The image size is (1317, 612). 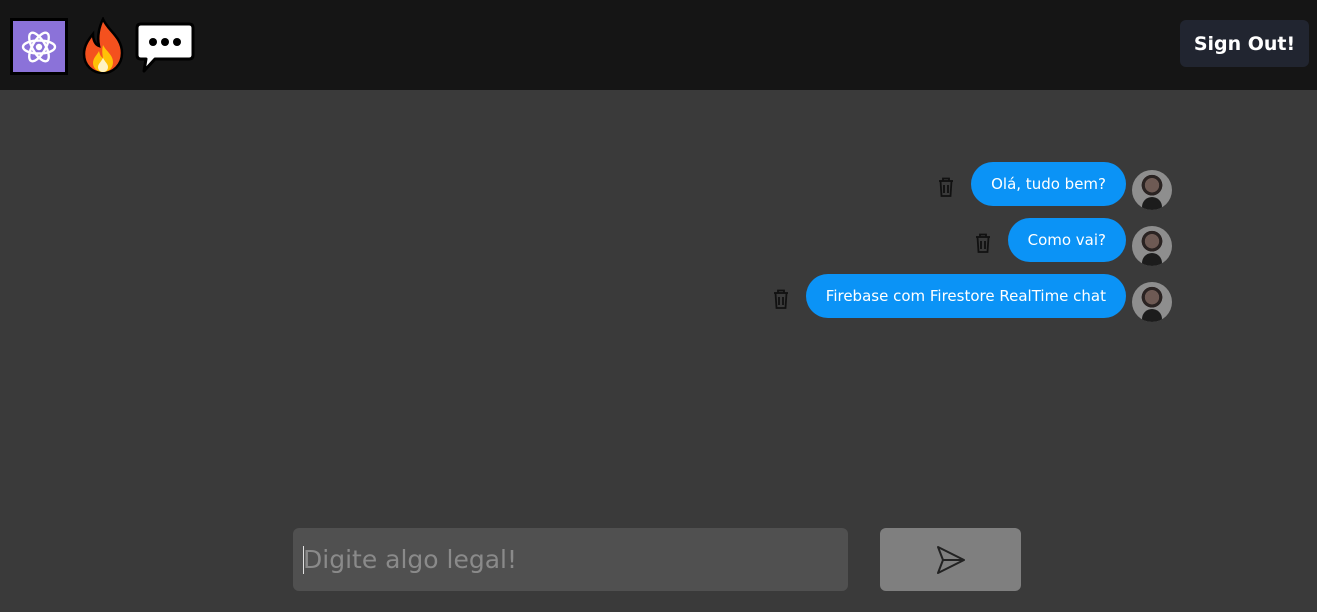 What do you see at coordinates (658, 190) in the screenshot?
I see `message-row: Olá, tudo bem?` at bounding box center [658, 190].